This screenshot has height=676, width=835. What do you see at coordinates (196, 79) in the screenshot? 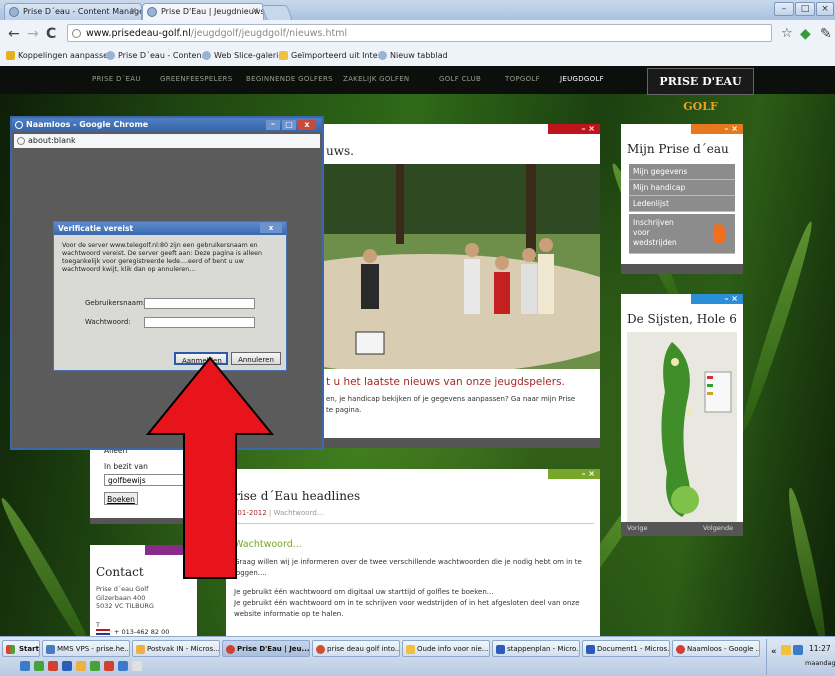
I see `nav-greenfeespelers: GREENFEESPELERS` at bounding box center [196, 79].